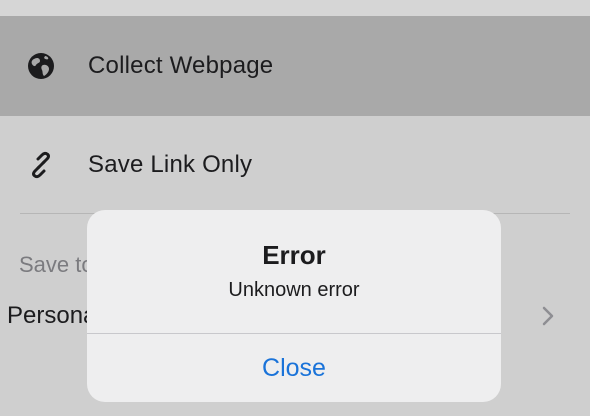 The image size is (590, 416). What do you see at coordinates (294, 255) in the screenshot?
I see `alert-title: Error` at bounding box center [294, 255].